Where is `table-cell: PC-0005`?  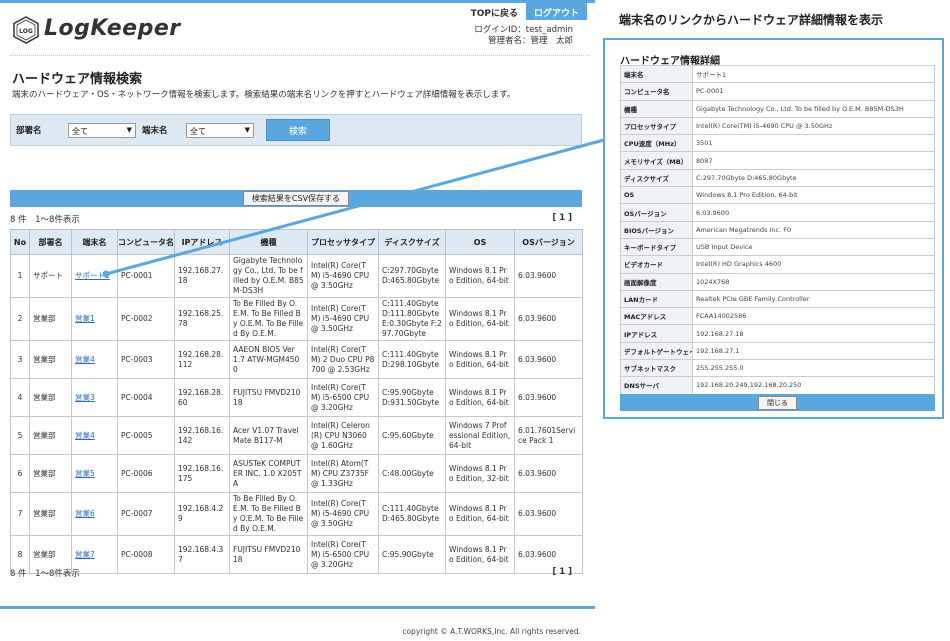
table-cell: PC-0005 is located at coordinates (146, 435).